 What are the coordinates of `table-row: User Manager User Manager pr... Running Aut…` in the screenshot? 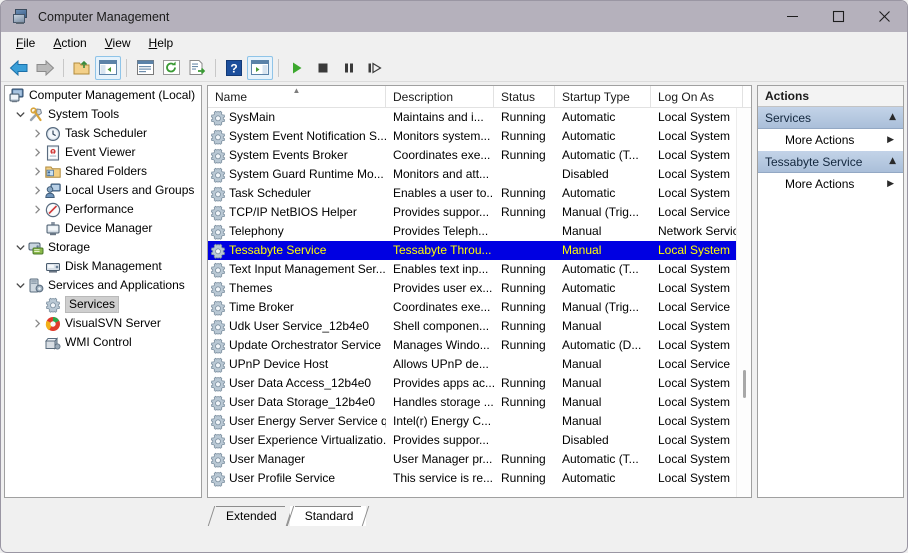 It's located at (479, 459).